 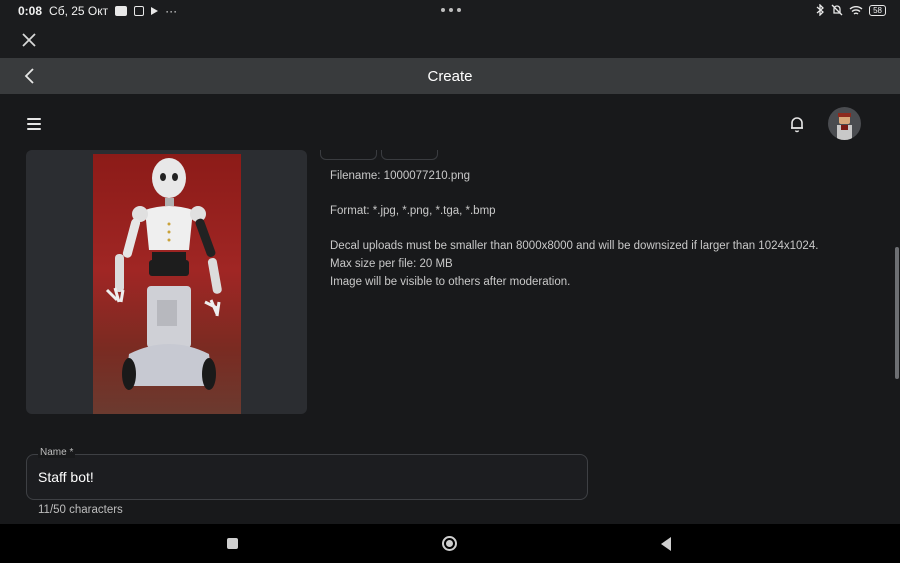 What do you see at coordinates (844, 123) in the screenshot?
I see `user-avatar` at bounding box center [844, 123].